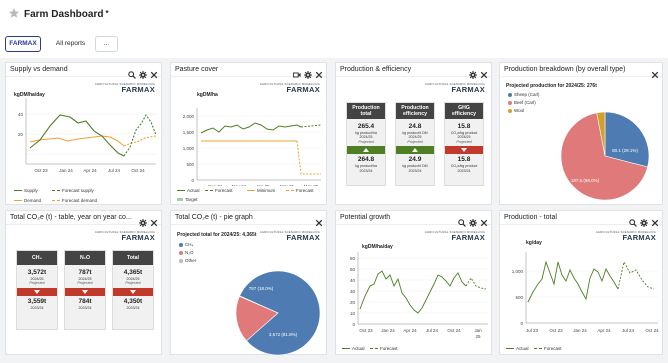 The width and height of the screenshot is (668, 363). What do you see at coordinates (581, 71) in the screenshot?
I see `widget-header: Production breakdown (by overall type)` at bounding box center [581, 71].